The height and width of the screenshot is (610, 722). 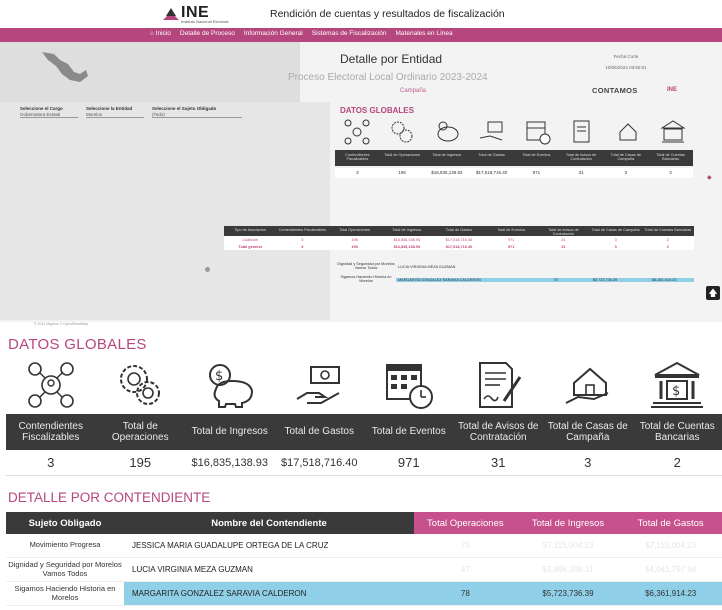 What do you see at coordinates (207, 269) in the screenshot?
I see `map-marker` at bounding box center [207, 269].